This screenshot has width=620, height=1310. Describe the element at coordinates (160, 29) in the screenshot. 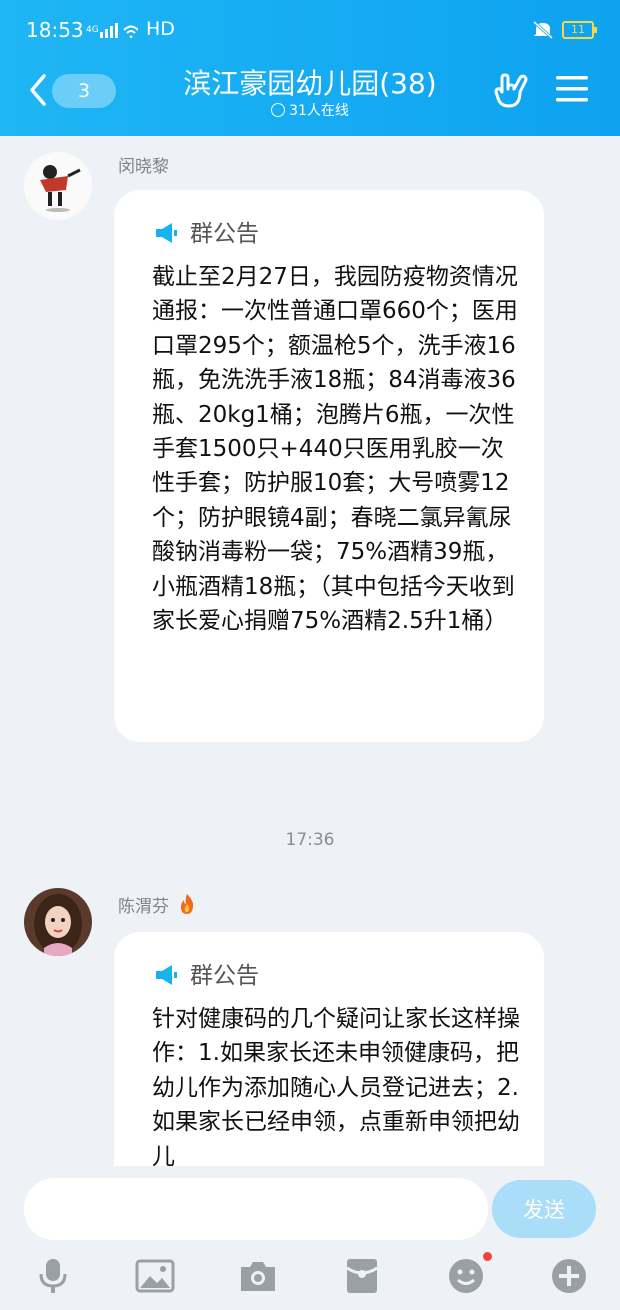

I see `hd-indicator: HD` at that location.